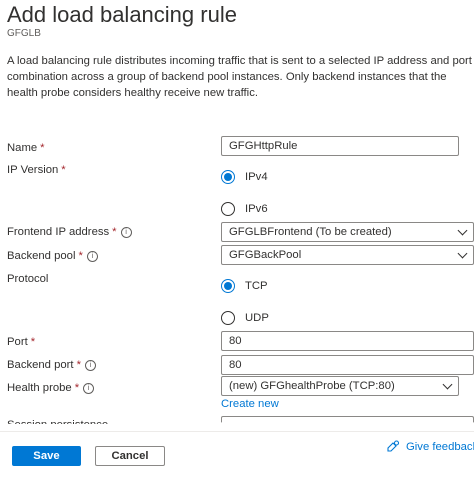 The height and width of the screenshot is (479, 474). What do you see at coordinates (21, 342) in the screenshot?
I see `port-label: Port *` at bounding box center [21, 342].